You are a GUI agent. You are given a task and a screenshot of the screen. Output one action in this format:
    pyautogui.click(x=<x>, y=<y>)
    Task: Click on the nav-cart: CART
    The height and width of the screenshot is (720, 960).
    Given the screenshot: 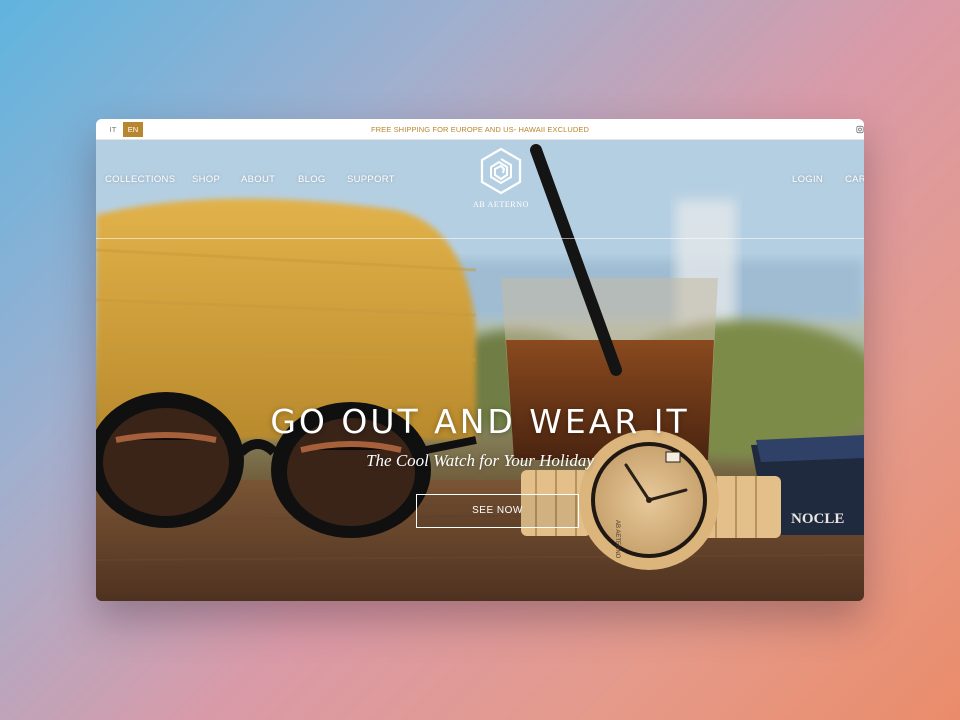 What is the action you would take?
    pyautogui.click(x=854, y=179)
    